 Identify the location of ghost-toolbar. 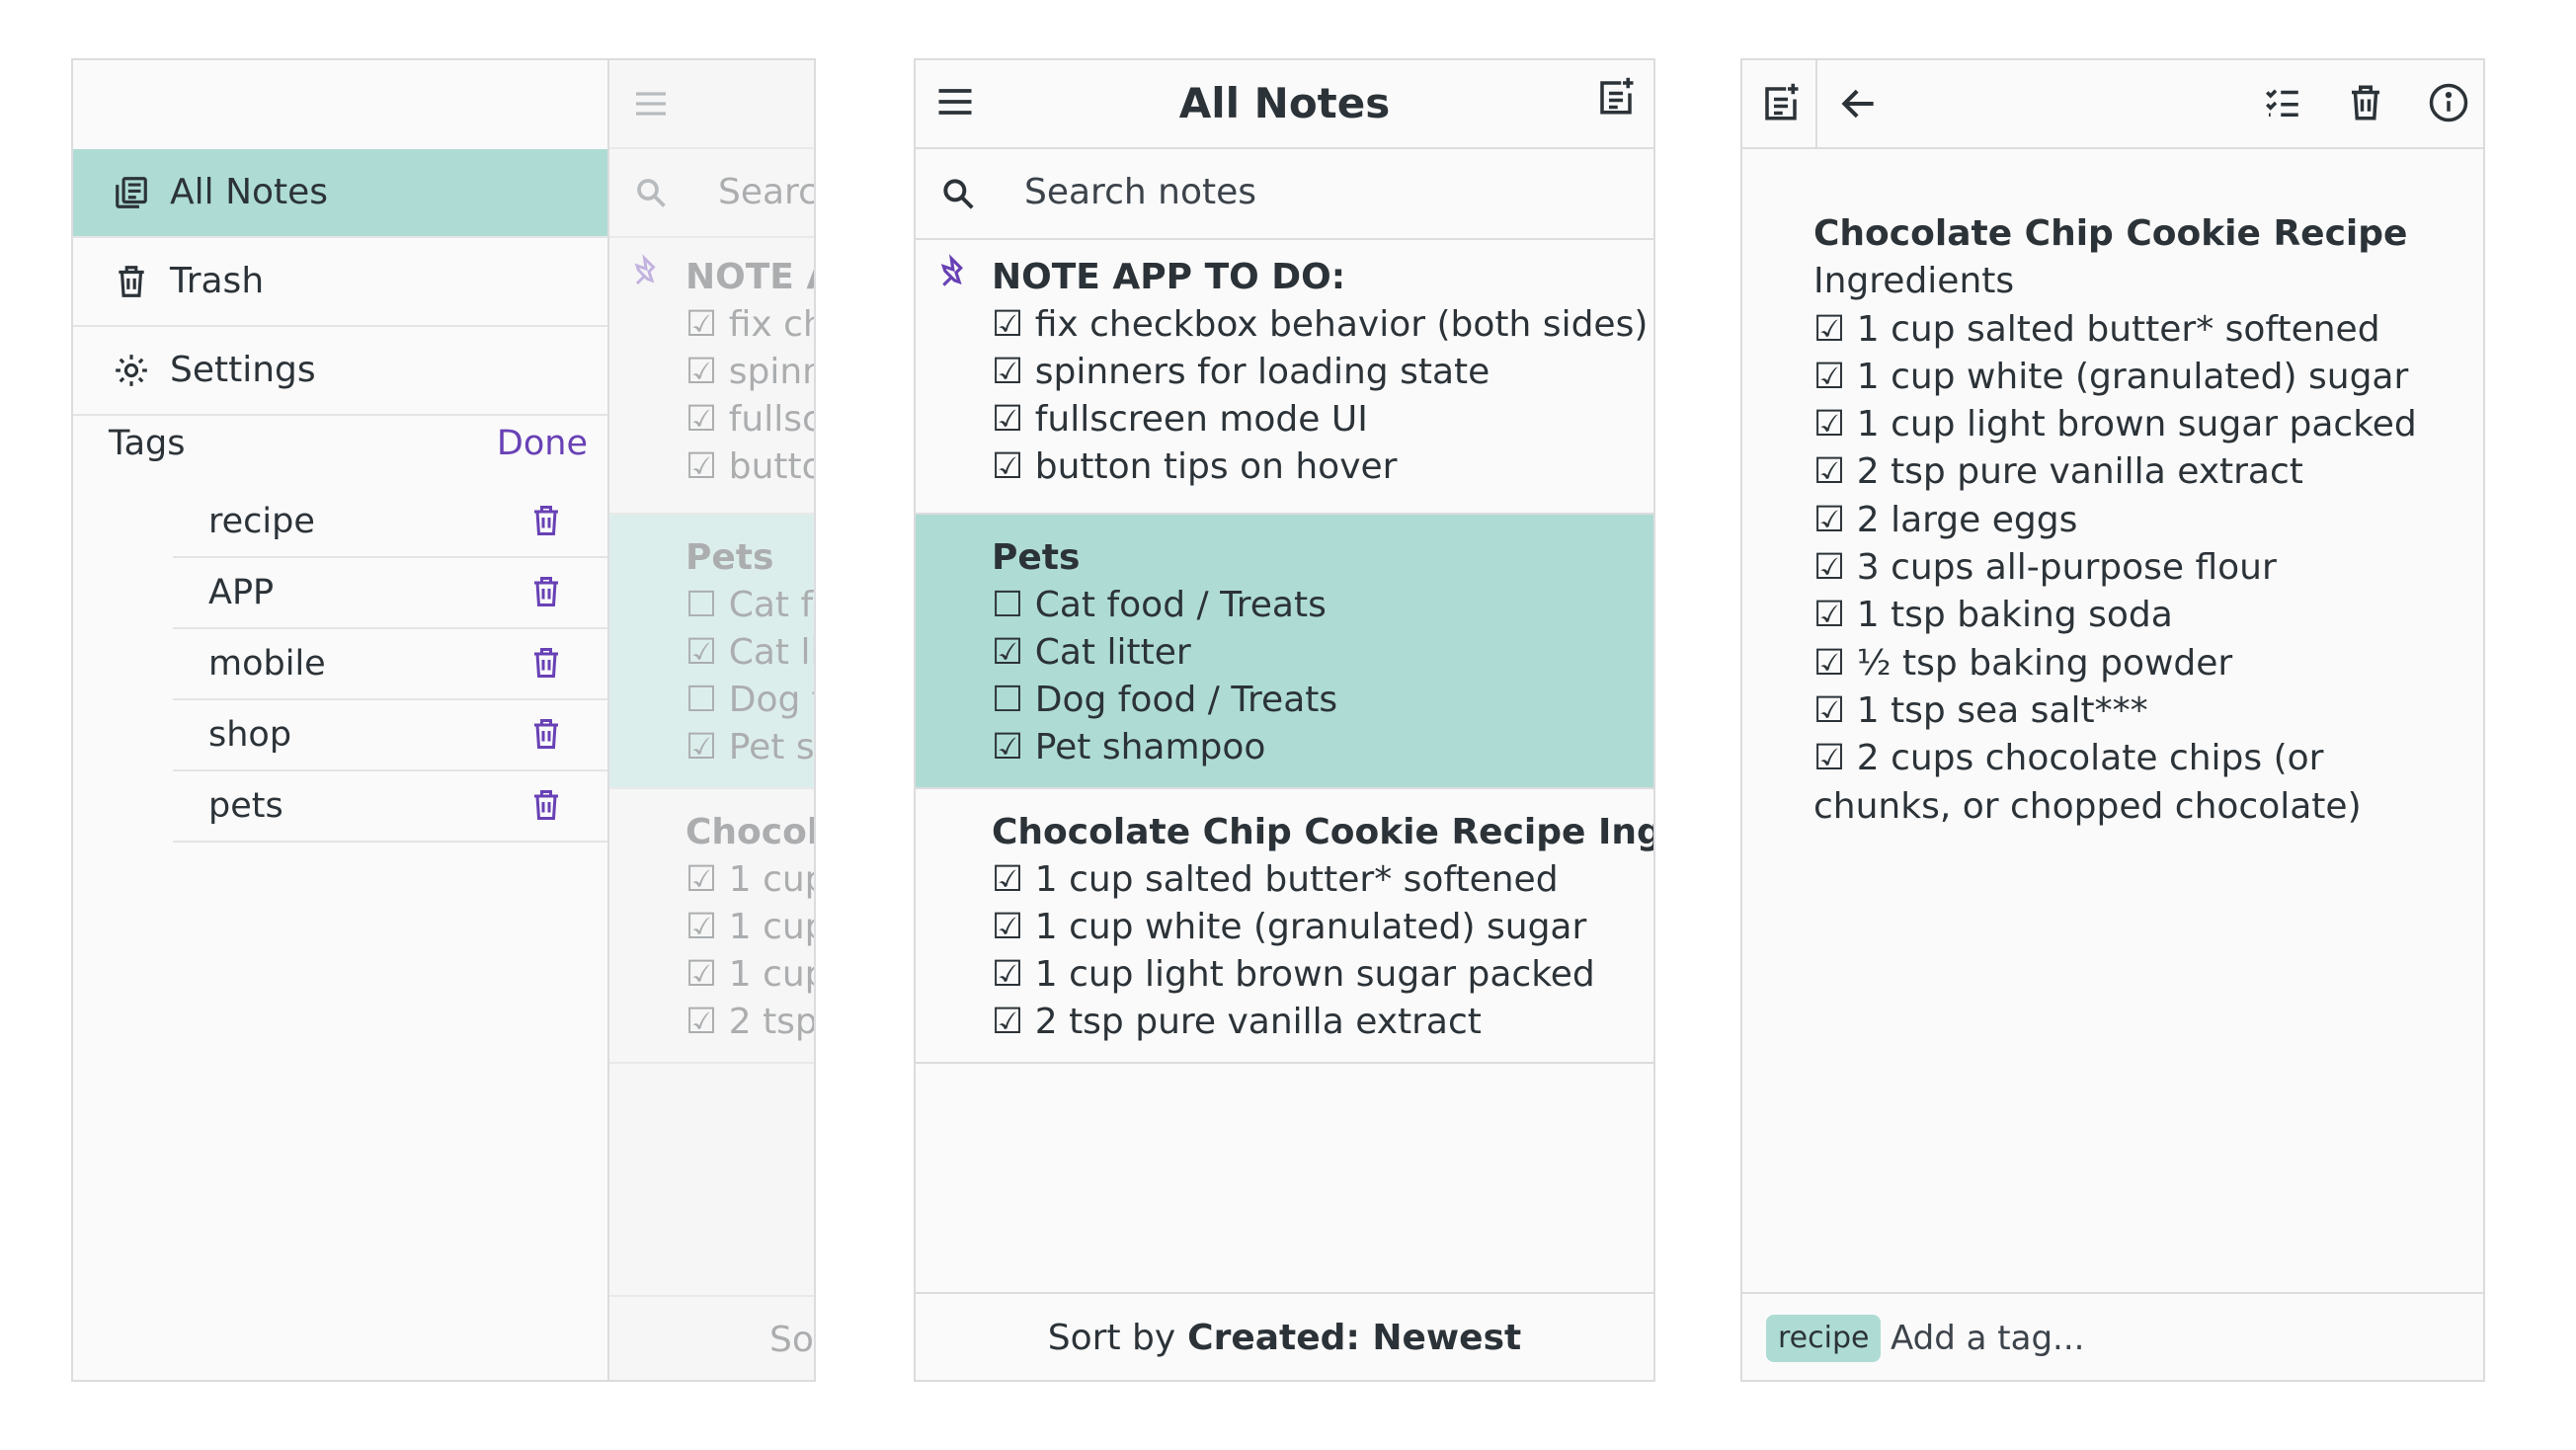
(711, 104).